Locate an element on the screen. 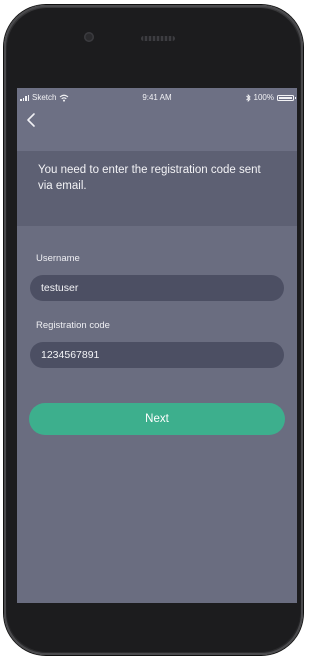  front-camera is located at coordinates (89, 37).